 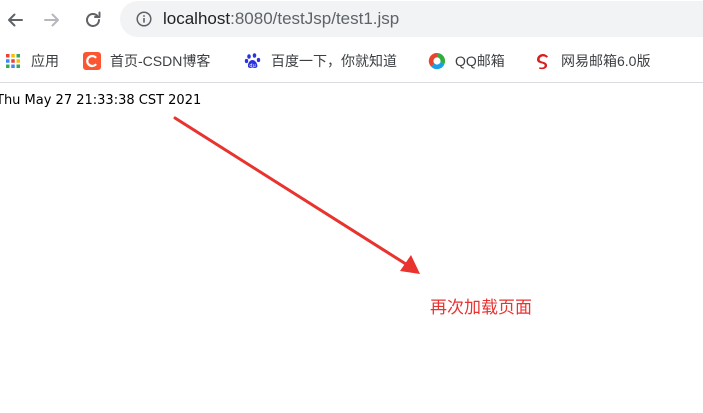 What do you see at coordinates (253, 61) in the screenshot?
I see `baidu-paw-icon: du` at bounding box center [253, 61].